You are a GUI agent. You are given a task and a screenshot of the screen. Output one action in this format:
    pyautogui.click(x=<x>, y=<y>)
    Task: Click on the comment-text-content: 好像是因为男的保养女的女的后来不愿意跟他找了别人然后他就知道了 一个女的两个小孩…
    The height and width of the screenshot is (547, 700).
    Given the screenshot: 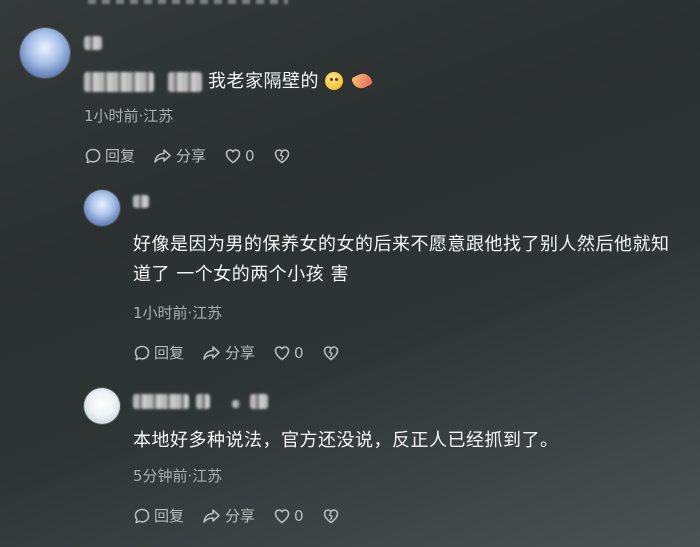 What is the action you would take?
    pyautogui.click(x=401, y=259)
    